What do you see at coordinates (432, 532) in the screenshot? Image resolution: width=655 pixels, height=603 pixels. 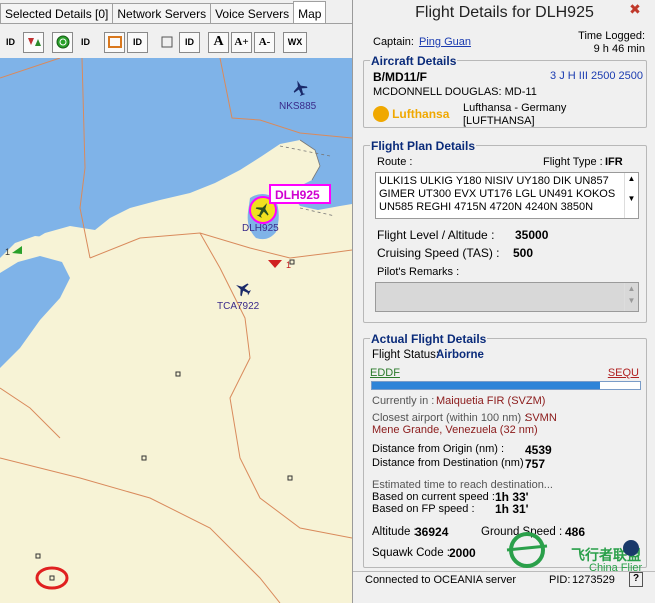 I see `altitude-value: 36924` at bounding box center [432, 532].